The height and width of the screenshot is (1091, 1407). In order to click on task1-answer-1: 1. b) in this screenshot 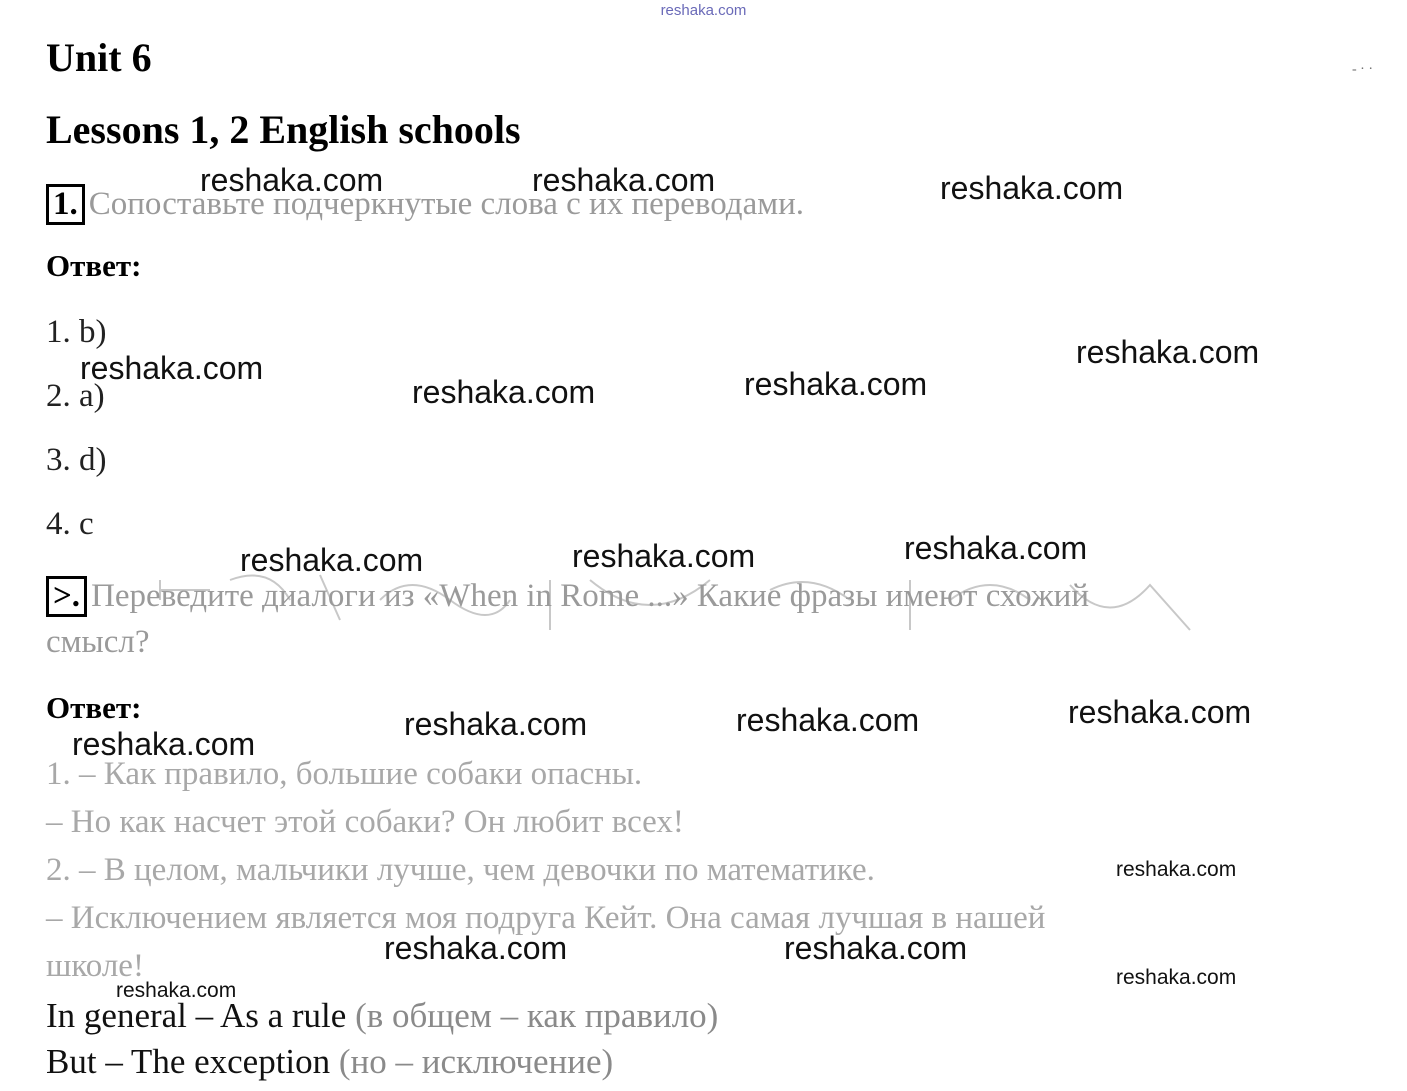, I will do `click(76, 332)`.